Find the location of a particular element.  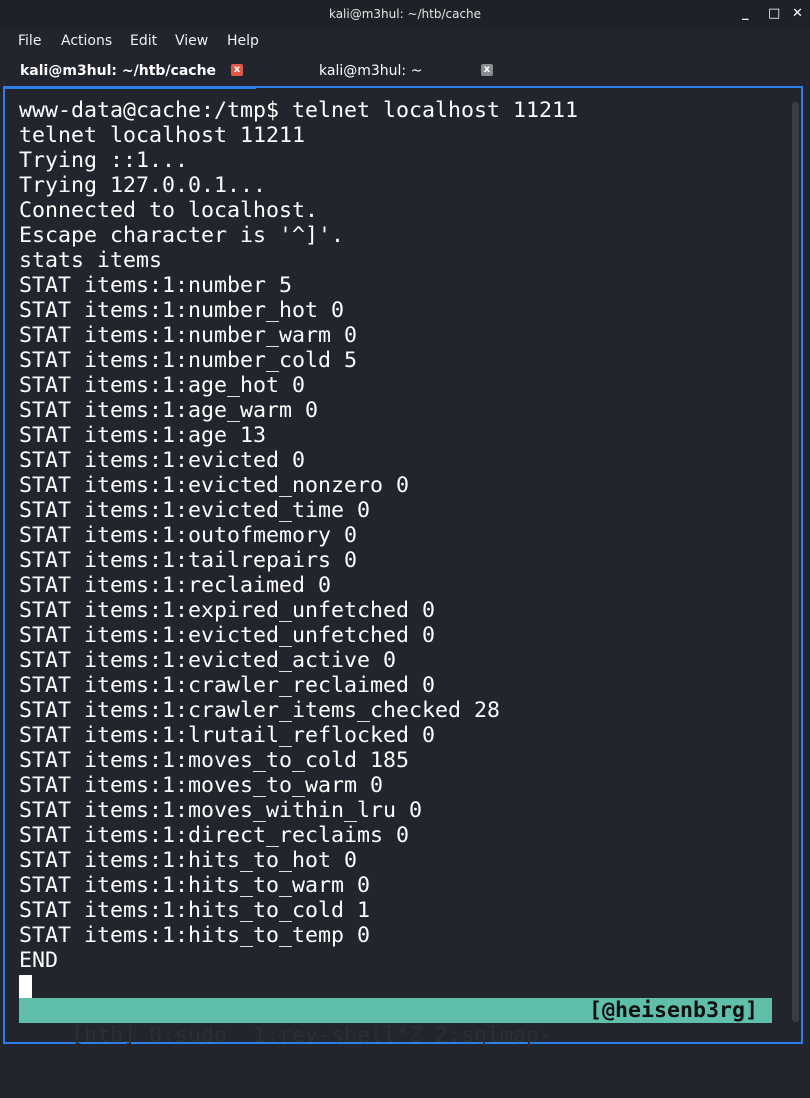

menu-help: Help is located at coordinates (243, 41).